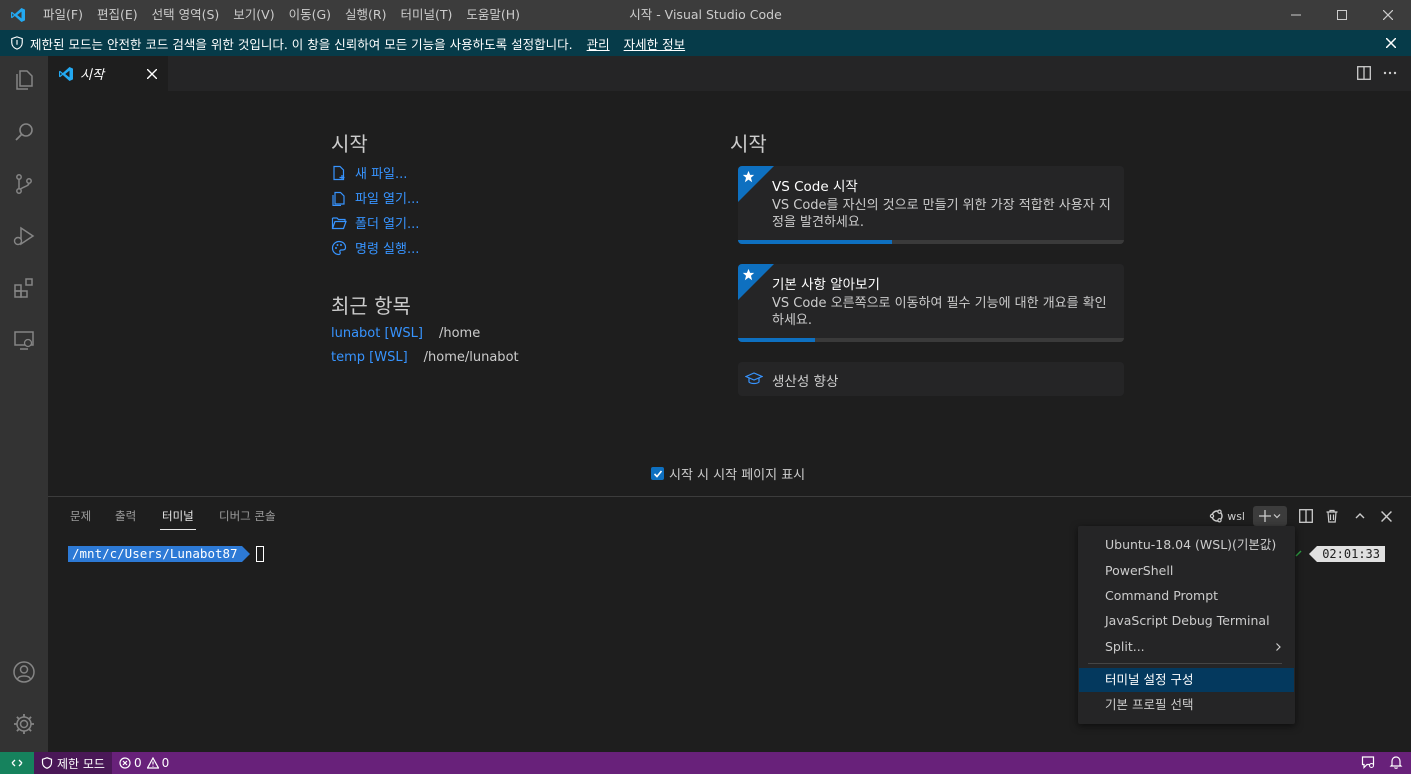  I want to click on terminal-clock-segment: 02:01:33, so click(1340, 554).